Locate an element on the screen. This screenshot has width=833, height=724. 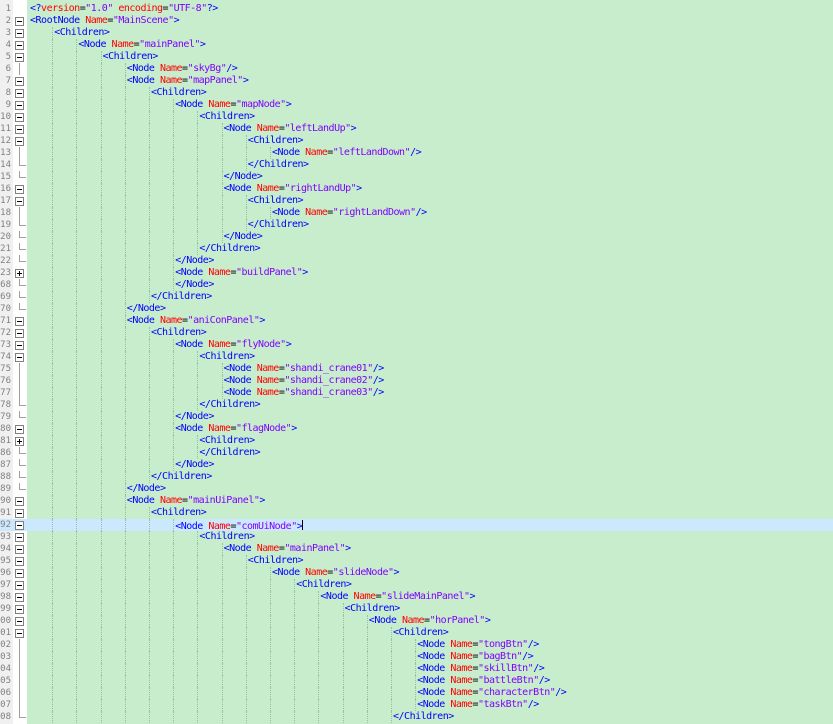
code-line: 98 <Node Name="slideMainPanel"> is located at coordinates (416, 597).